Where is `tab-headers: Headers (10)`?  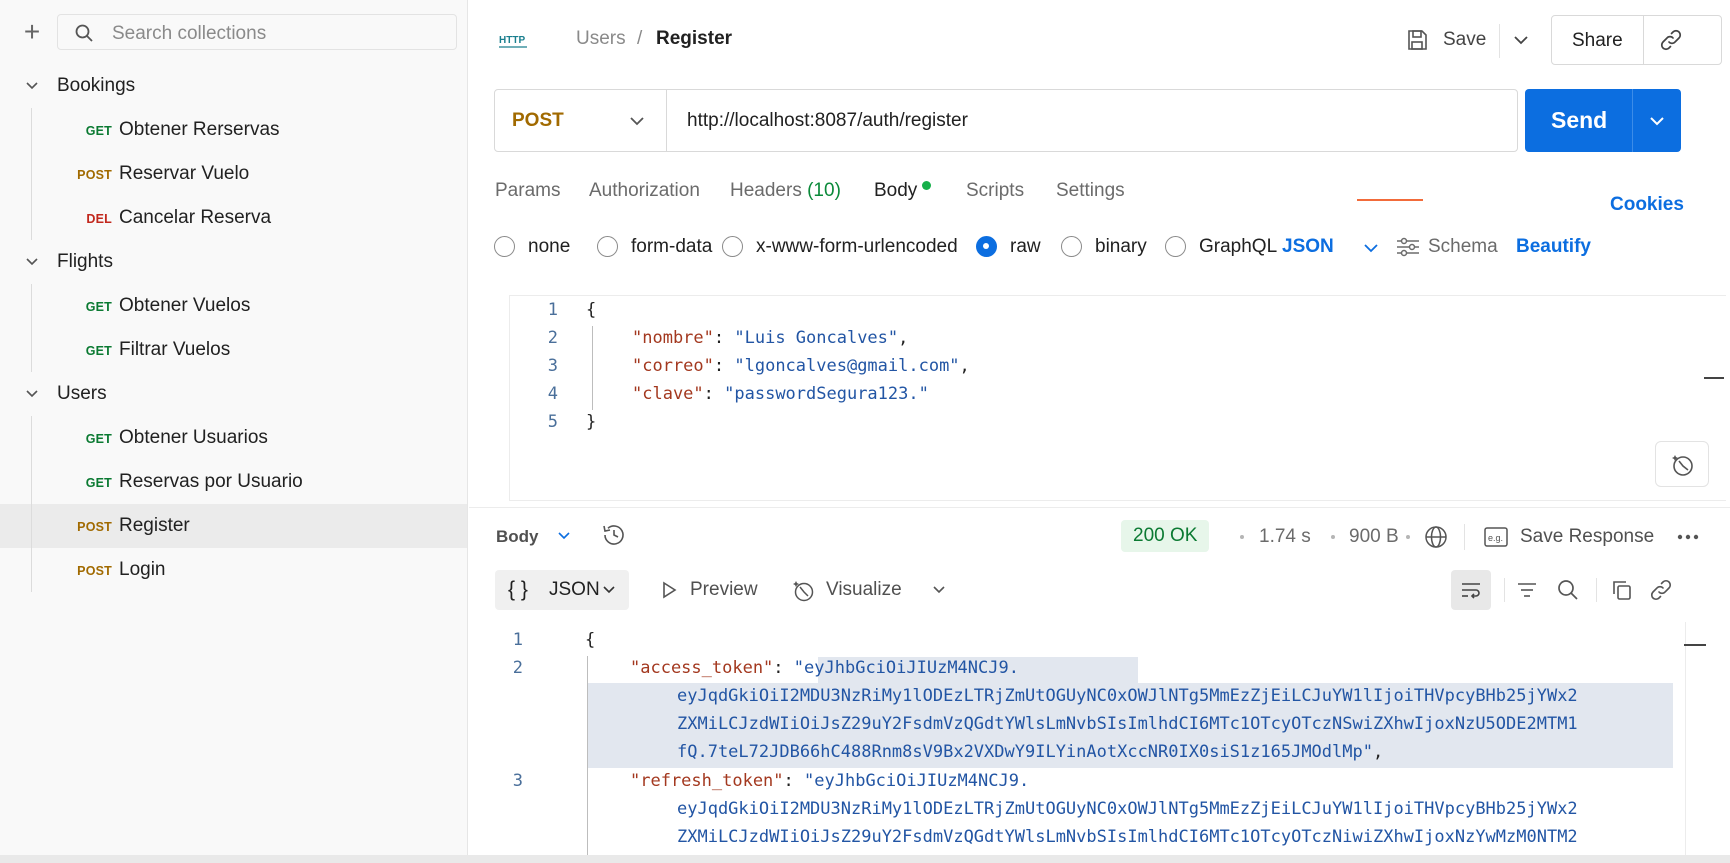 tab-headers: Headers (10) is located at coordinates (785, 191).